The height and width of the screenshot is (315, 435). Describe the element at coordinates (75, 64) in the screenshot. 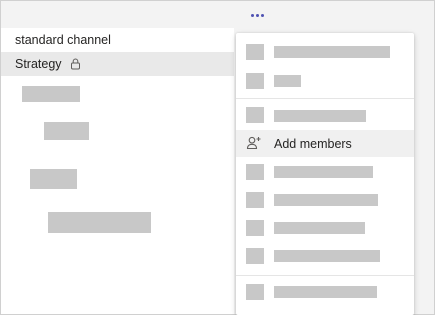

I see `lock-icon` at that location.